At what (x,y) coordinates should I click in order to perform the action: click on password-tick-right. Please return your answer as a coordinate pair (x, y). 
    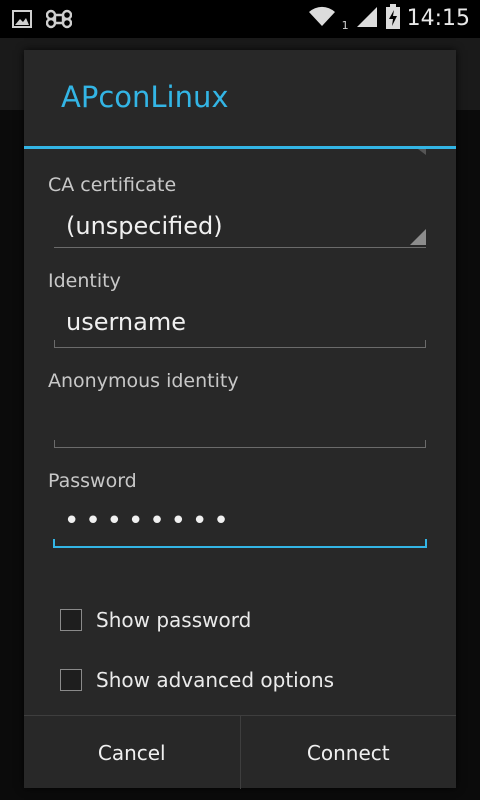
    Looking at the image, I should click on (426, 542).